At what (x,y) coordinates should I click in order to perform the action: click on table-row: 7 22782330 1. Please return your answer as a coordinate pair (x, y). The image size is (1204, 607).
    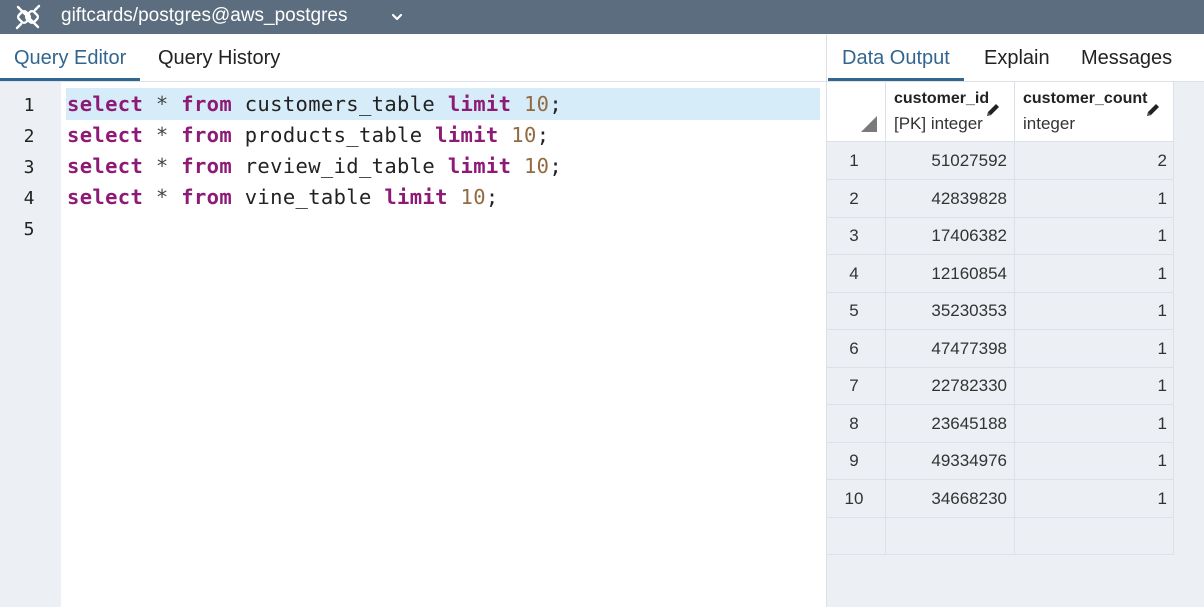
    Looking at the image, I should click on (1000, 386).